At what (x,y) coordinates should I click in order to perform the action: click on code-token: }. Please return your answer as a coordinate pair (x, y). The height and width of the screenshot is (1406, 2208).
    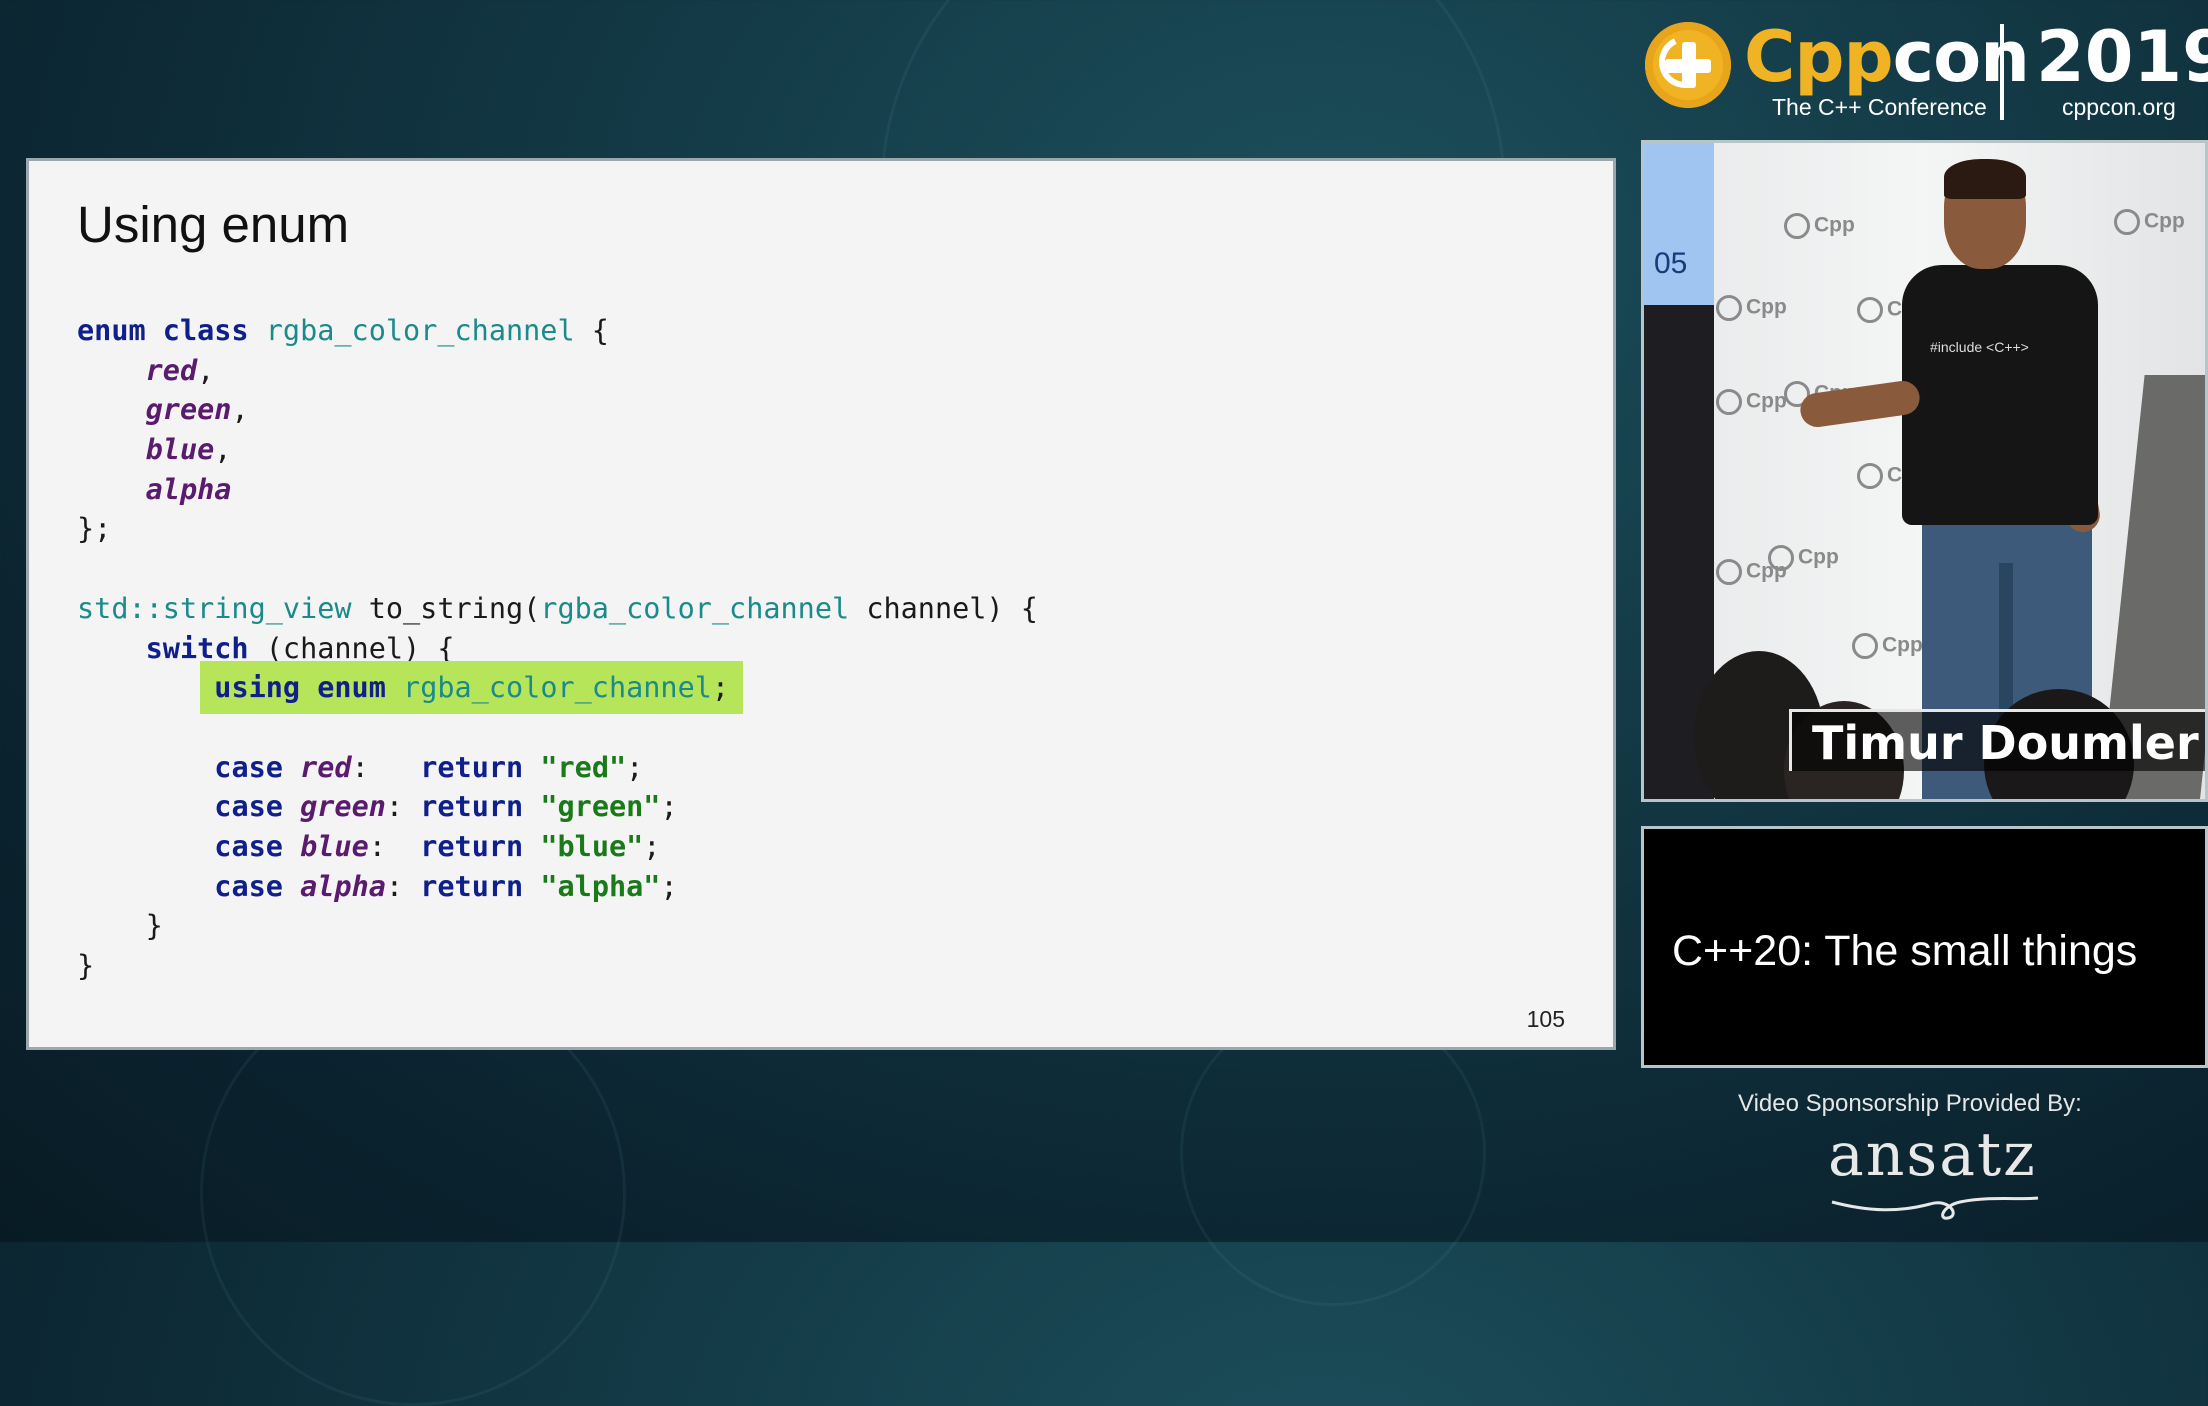
    Looking at the image, I should click on (86, 965).